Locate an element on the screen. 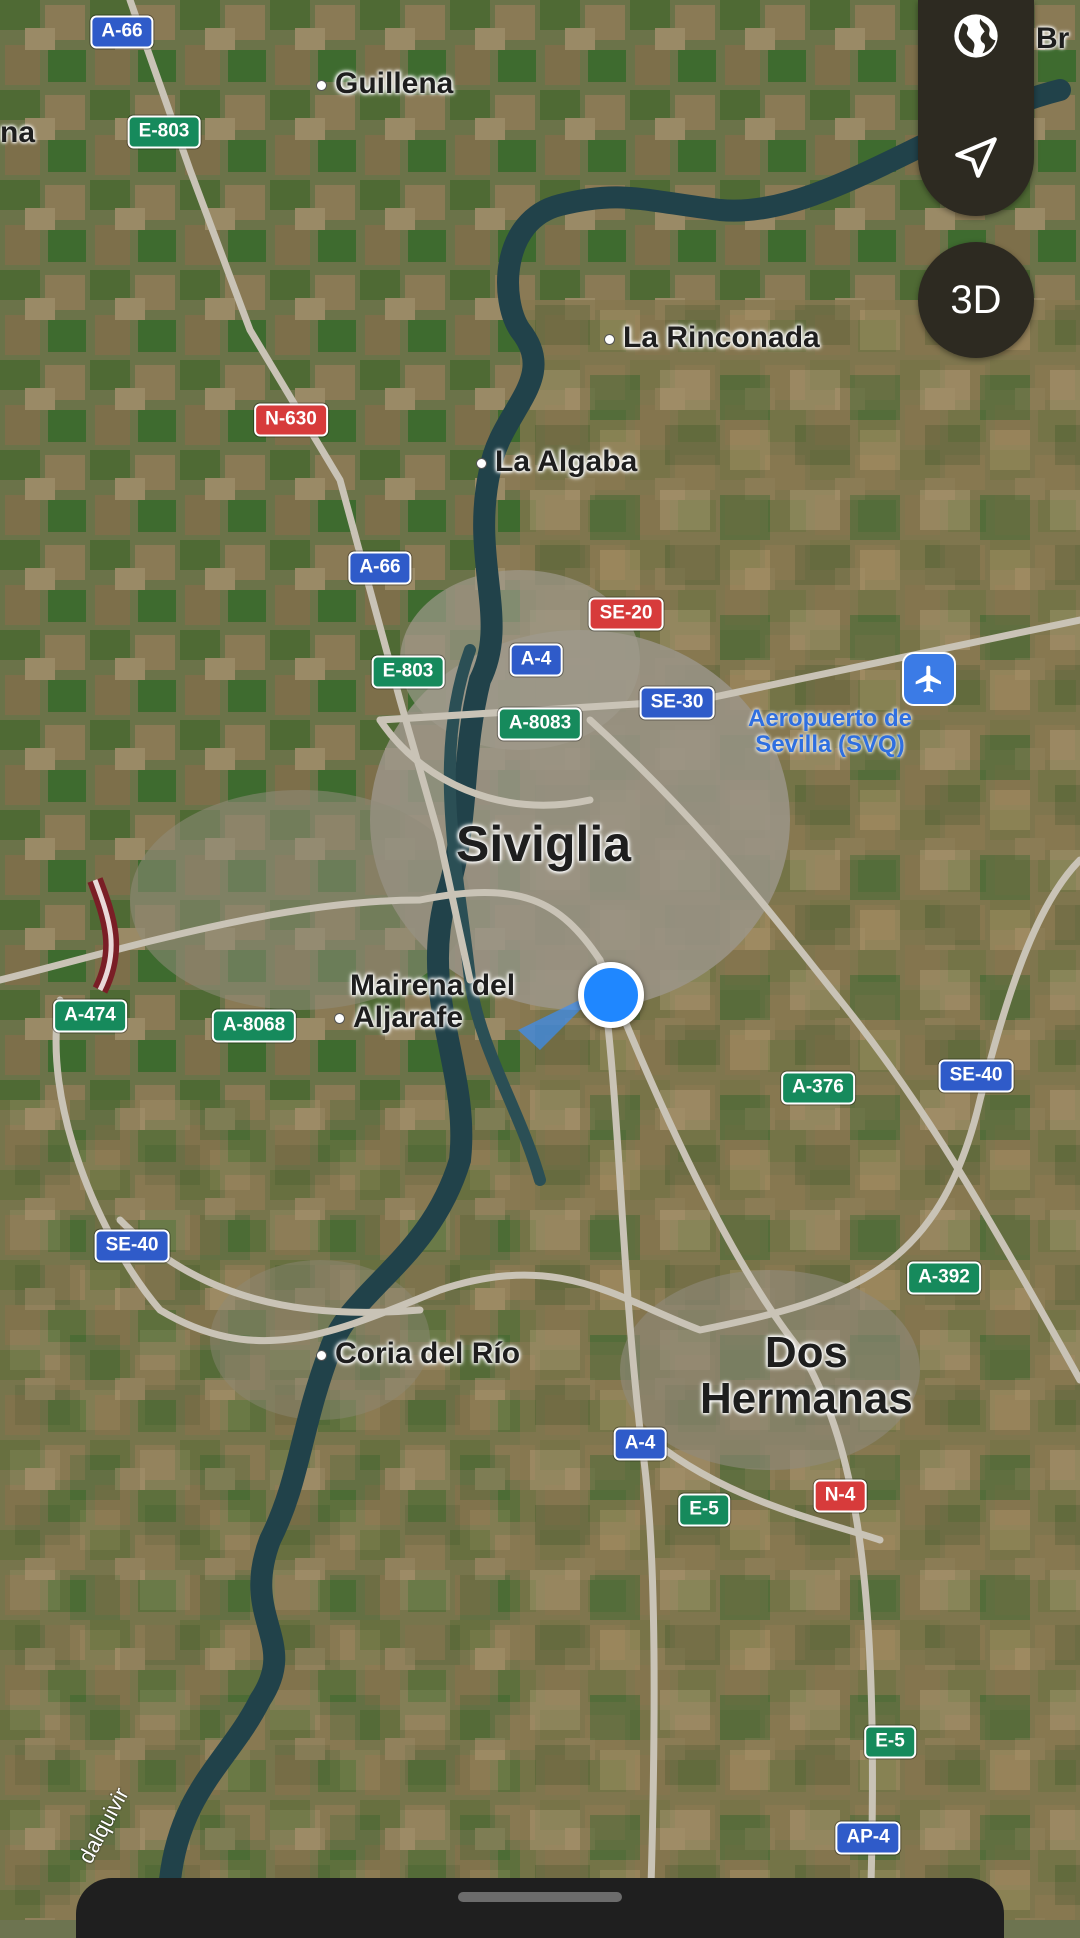 Image resolution: width=1080 pixels, height=1938 pixels. bottom-sheet is located at coordinates (540, 1908).